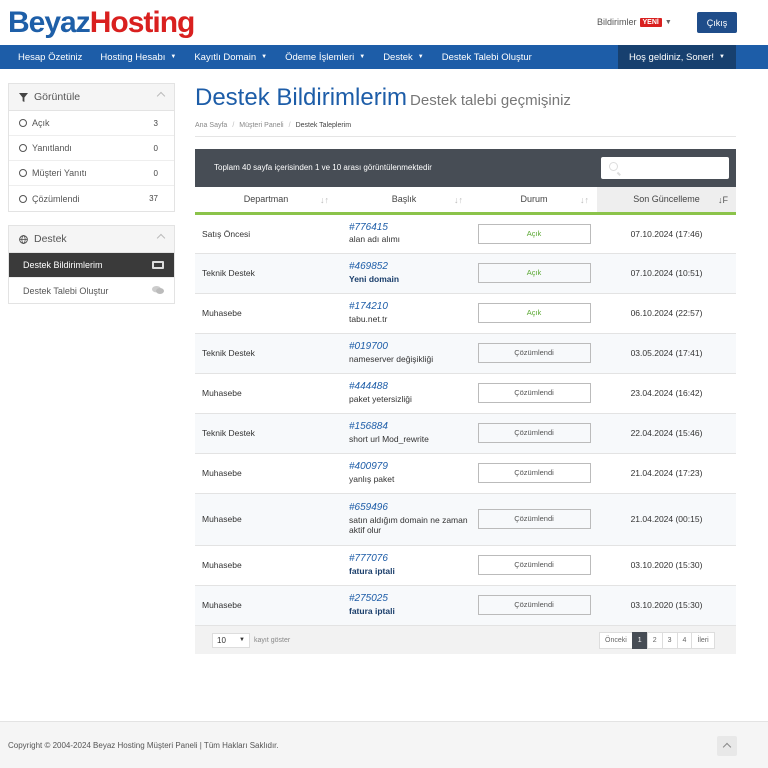 This screenshot has width=768, height=768. What do you see at coordinates (410, 508) in the screenshot?
I see `ticket-id-link: #659496` at bounding box center [410, 508].